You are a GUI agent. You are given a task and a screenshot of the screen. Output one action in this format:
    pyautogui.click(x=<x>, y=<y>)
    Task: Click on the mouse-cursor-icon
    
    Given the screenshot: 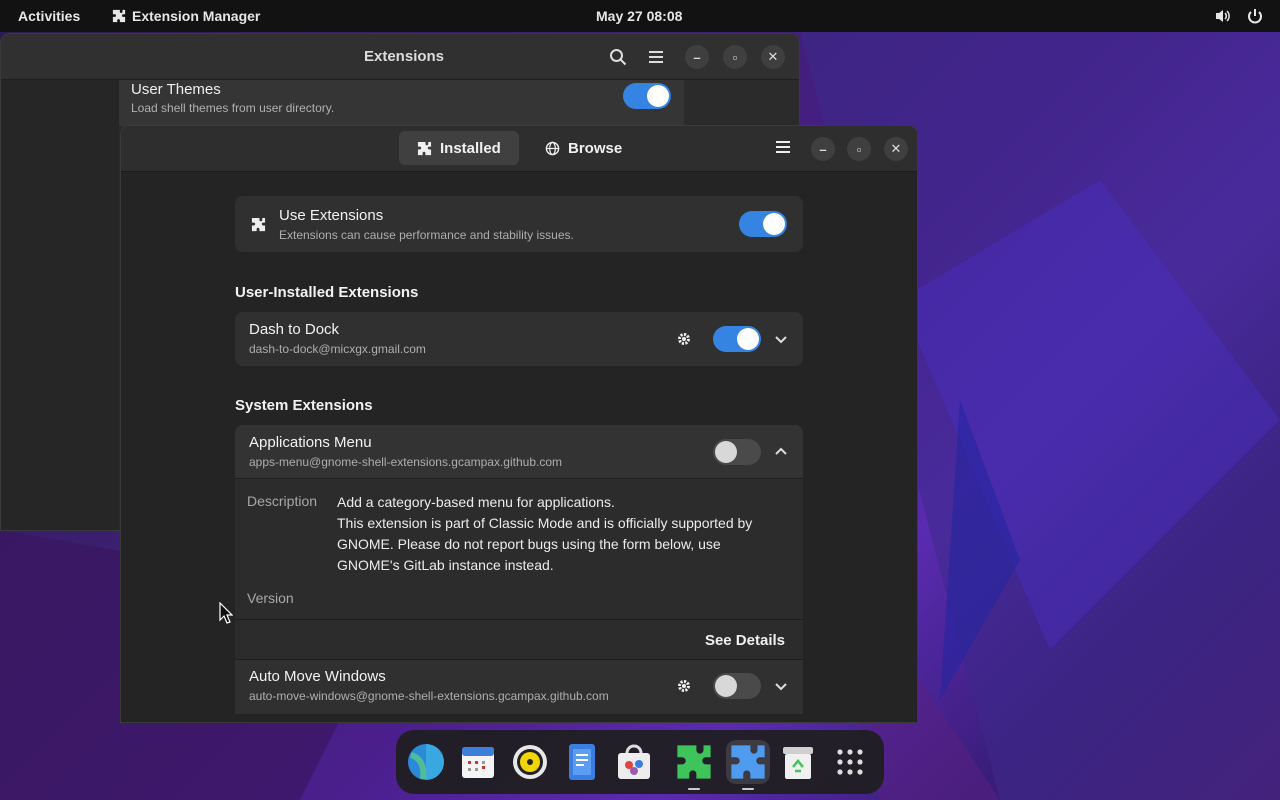 What is the action you would take?
    pyautogui.click(x=226, y=613)
    